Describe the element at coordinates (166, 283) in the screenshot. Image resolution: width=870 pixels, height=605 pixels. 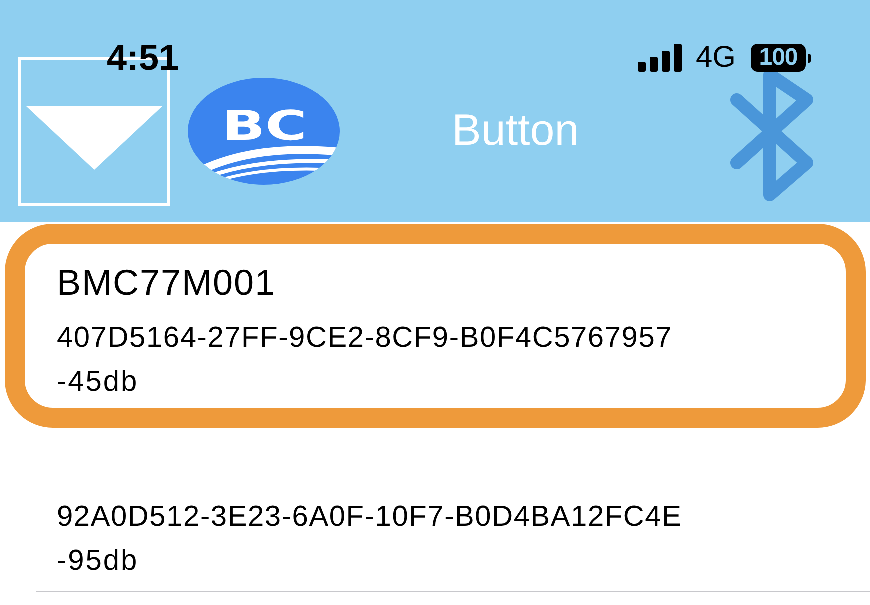
I see `device-name: BMC77M001` at that location.